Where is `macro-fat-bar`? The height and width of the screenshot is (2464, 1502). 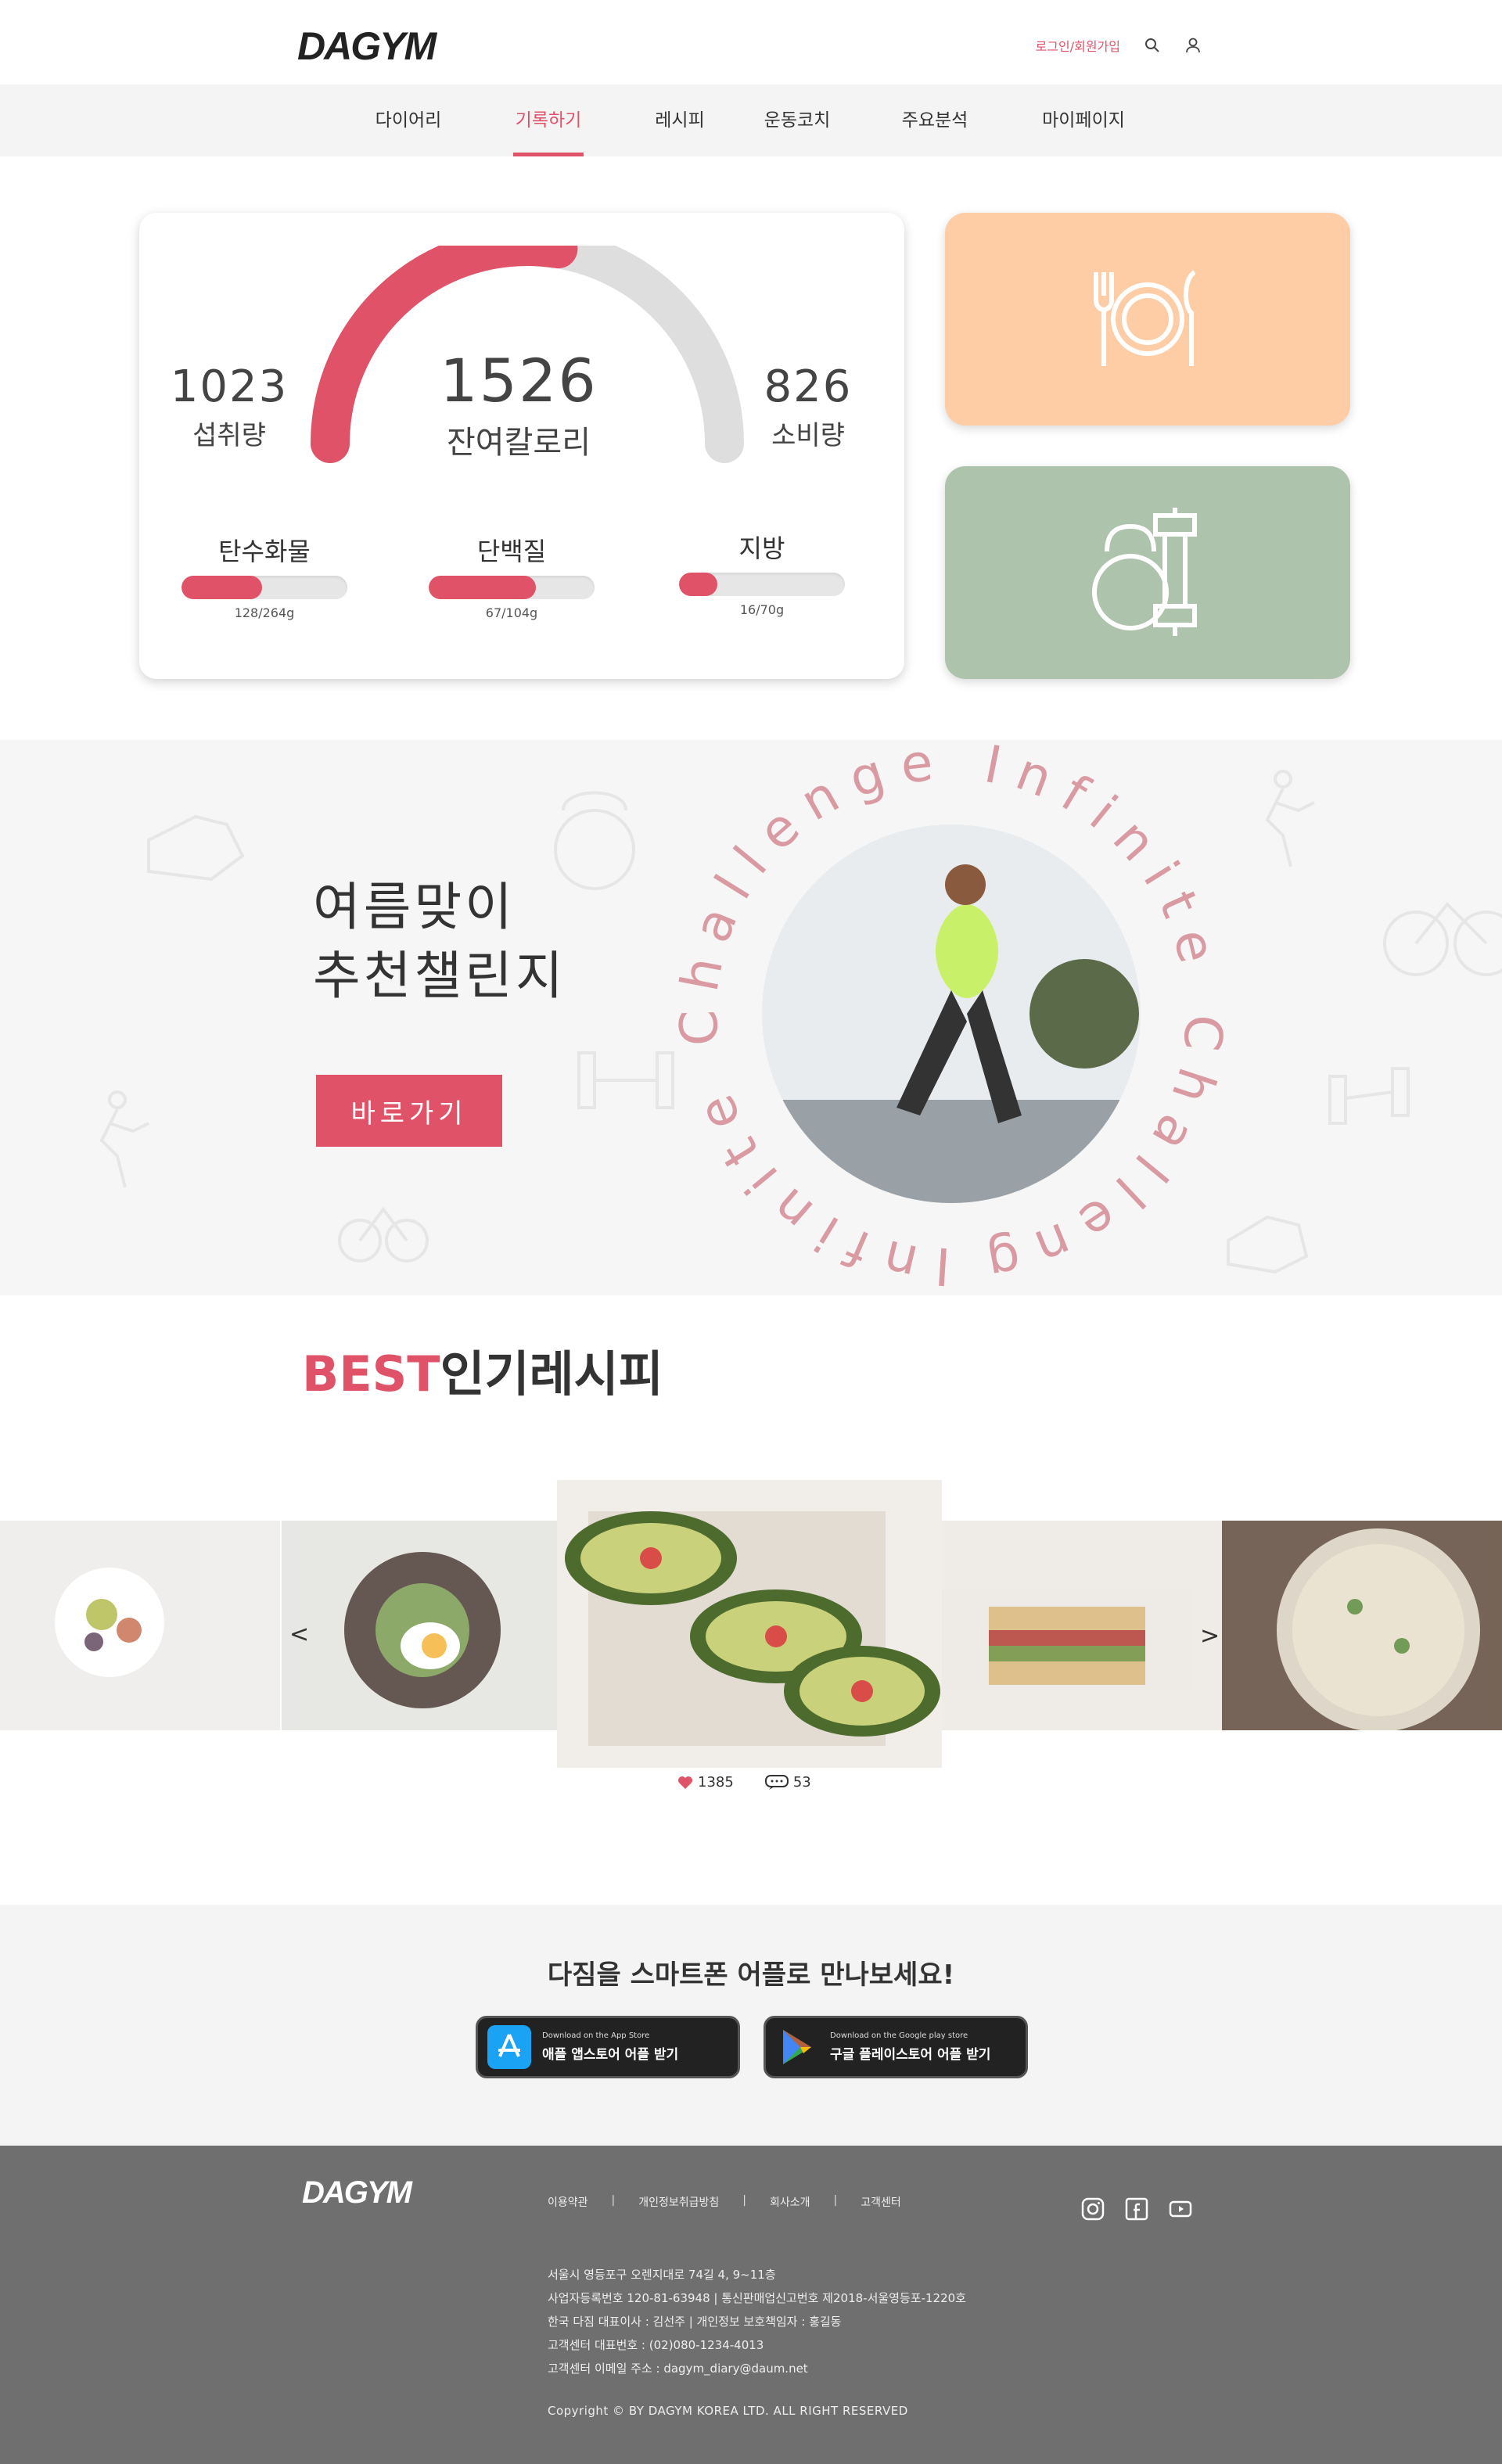 macro-fat-bar is located at coordinates (762, 584).